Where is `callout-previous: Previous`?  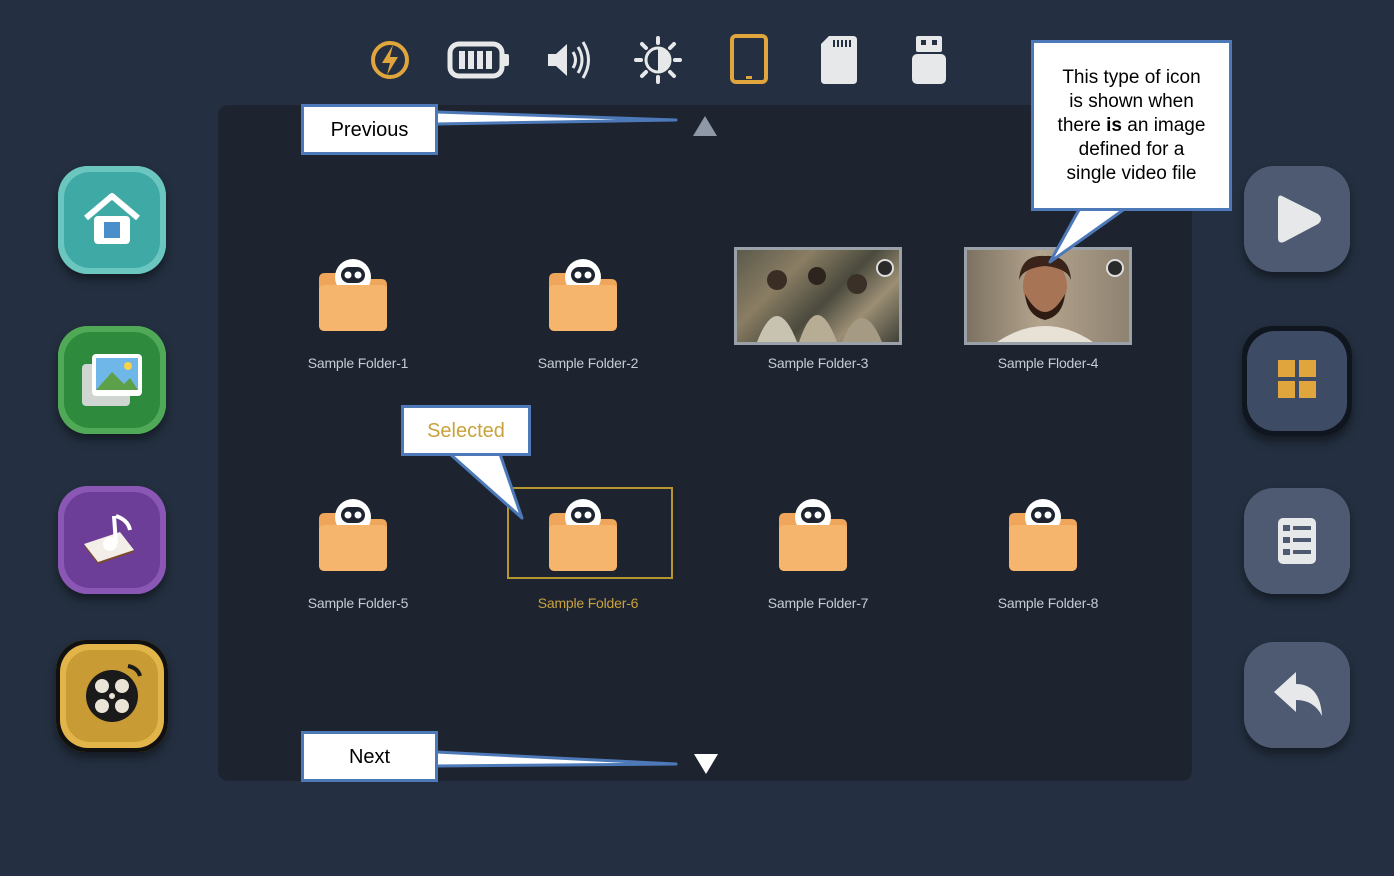
callout-previous: Previous is located at coordinates (369, 129).